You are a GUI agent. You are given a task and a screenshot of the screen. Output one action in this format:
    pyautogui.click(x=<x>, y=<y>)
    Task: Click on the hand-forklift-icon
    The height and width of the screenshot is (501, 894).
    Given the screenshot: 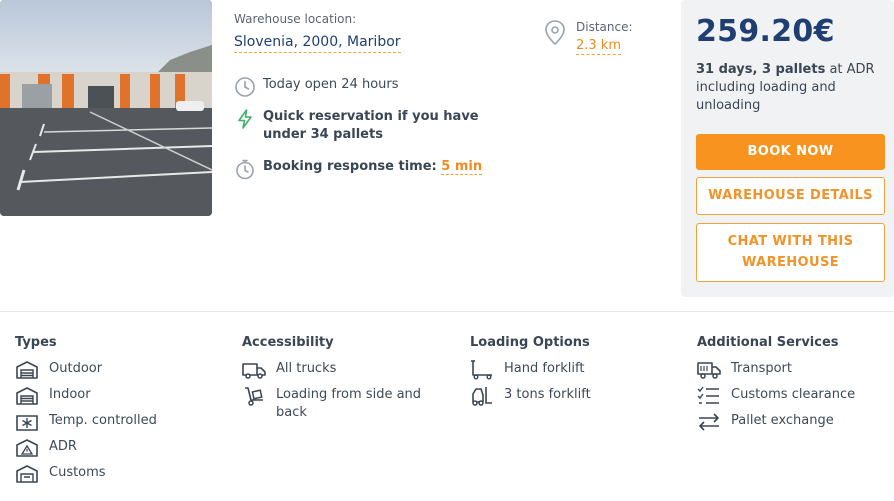 What is the action you would take?
    pyautogui.click(x=481, y=370)
    